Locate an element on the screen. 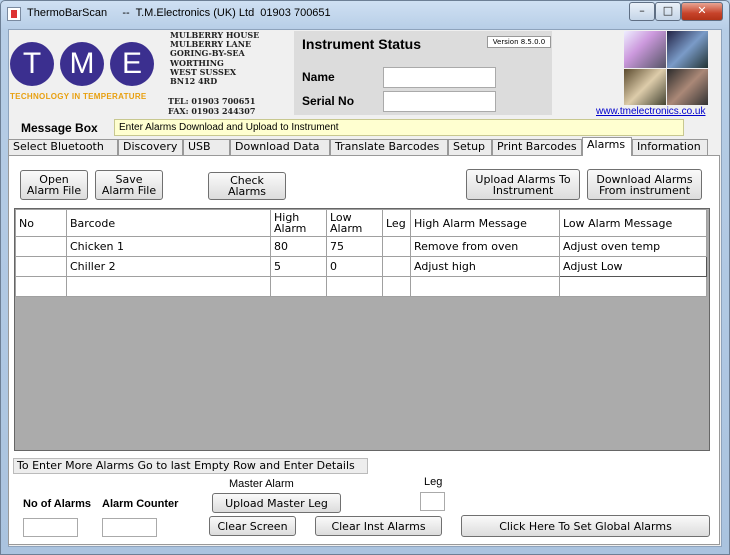  table-row: Chiller 2 5 0 Adjust high Adjust Low is located at coordinates (361, 266).